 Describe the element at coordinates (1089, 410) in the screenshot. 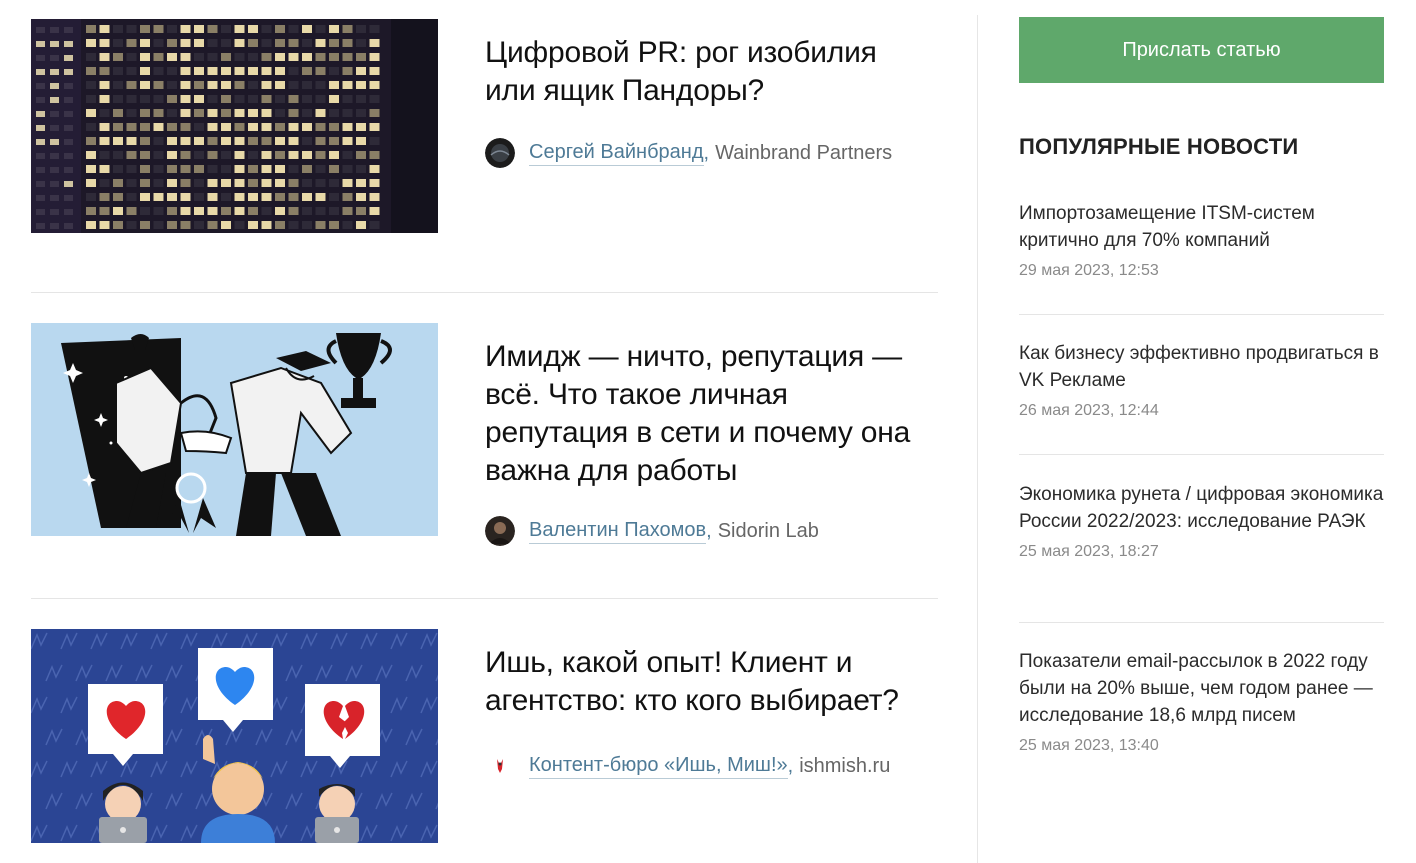

I see `news-date: 26 мая 2023, 12:44` at that location.